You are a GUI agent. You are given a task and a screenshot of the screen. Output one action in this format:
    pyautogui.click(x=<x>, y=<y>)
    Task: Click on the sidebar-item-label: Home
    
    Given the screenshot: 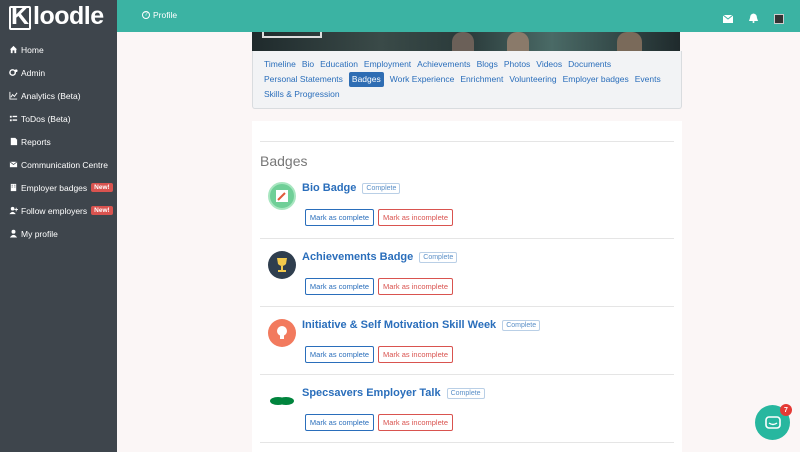 What is the action you would take?
    pyautogui.click(x=32, y=49)
    